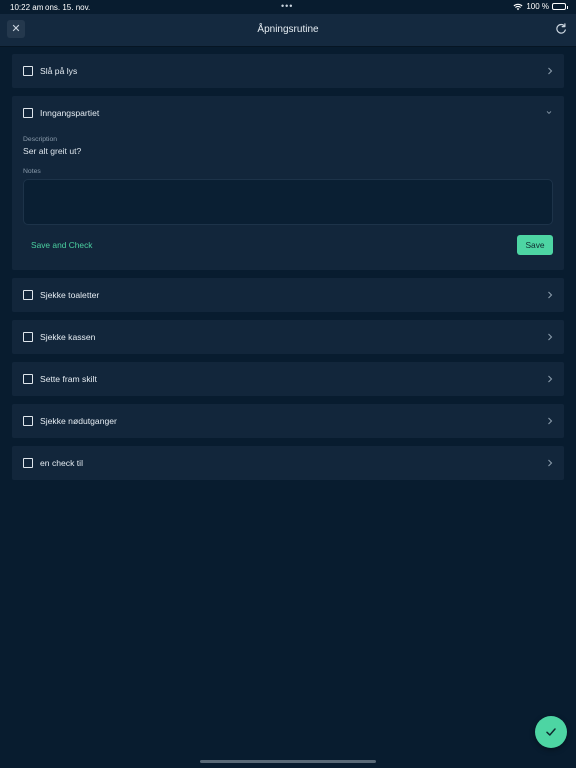 The width and height of the screenshot is (576, 768). I want to click on detail-actions: Save and Check Save, so click(288, 245).